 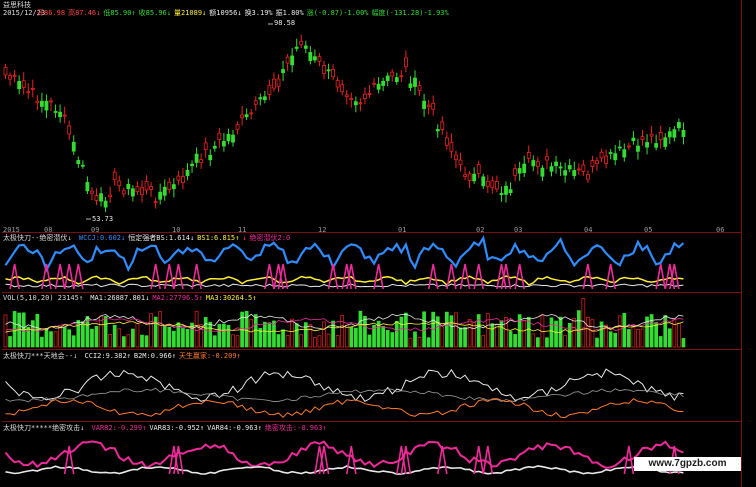 I want to click on right-axis-border, so click(x=741, y=243).